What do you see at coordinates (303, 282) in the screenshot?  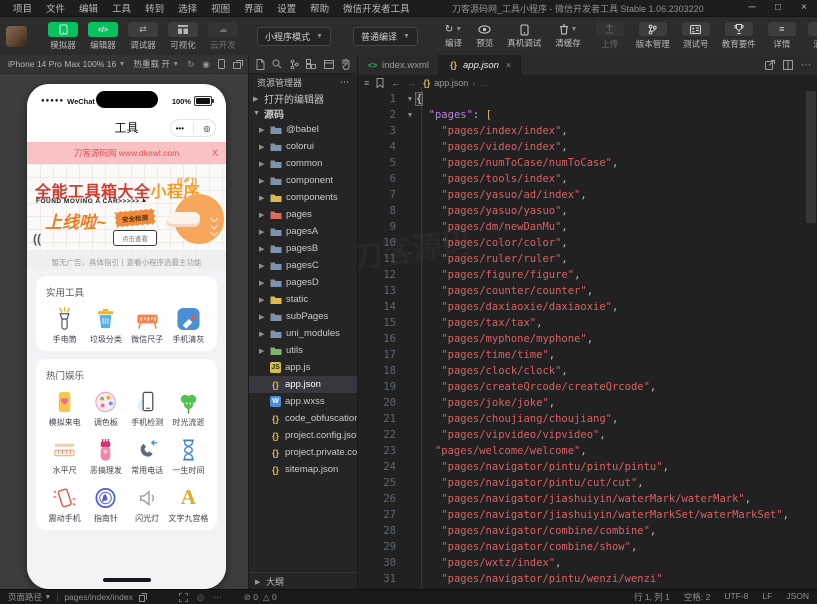 I see `tree-item-pagesD: ▶ pagesD` at bounding box center [303, 282].